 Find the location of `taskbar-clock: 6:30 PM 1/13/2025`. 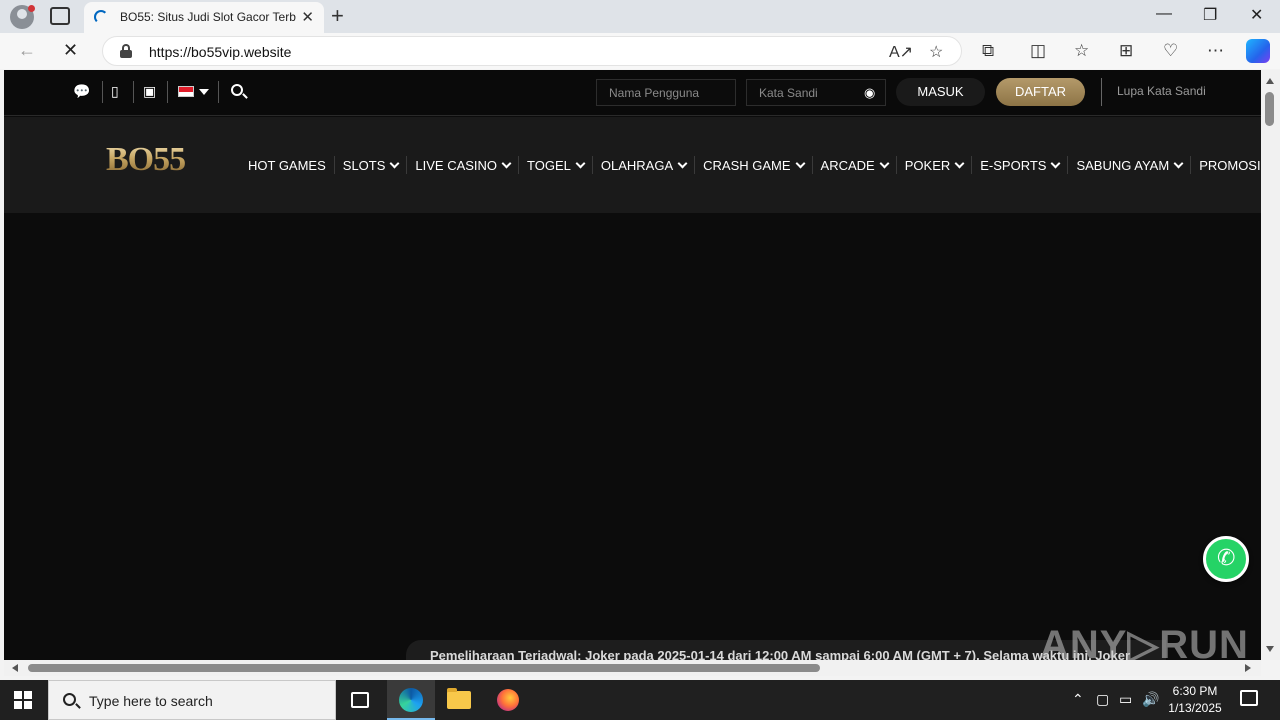

taskbar-clock: 6:30 PM 1/13/2025 is located at coordinates (1195, 700).